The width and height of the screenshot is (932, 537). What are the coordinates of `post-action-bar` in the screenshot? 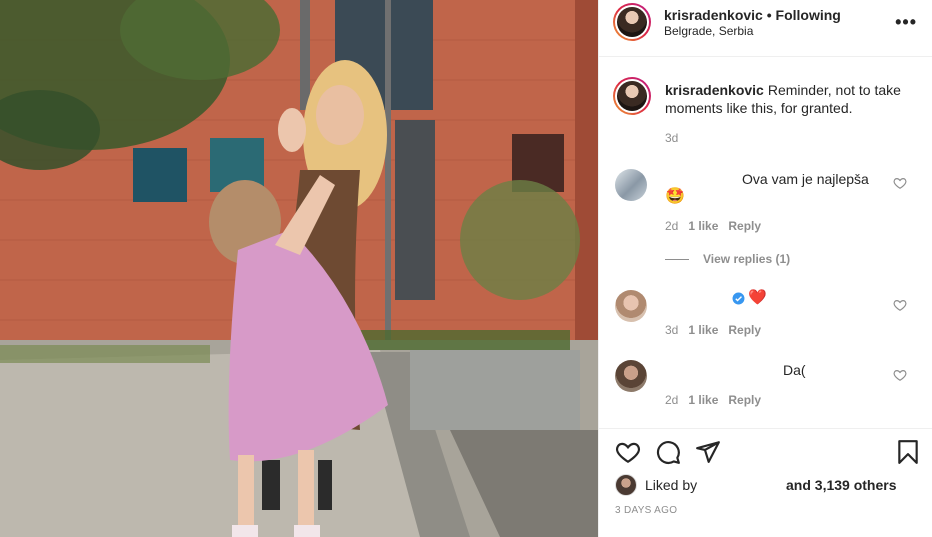 It's located at (765, 453).